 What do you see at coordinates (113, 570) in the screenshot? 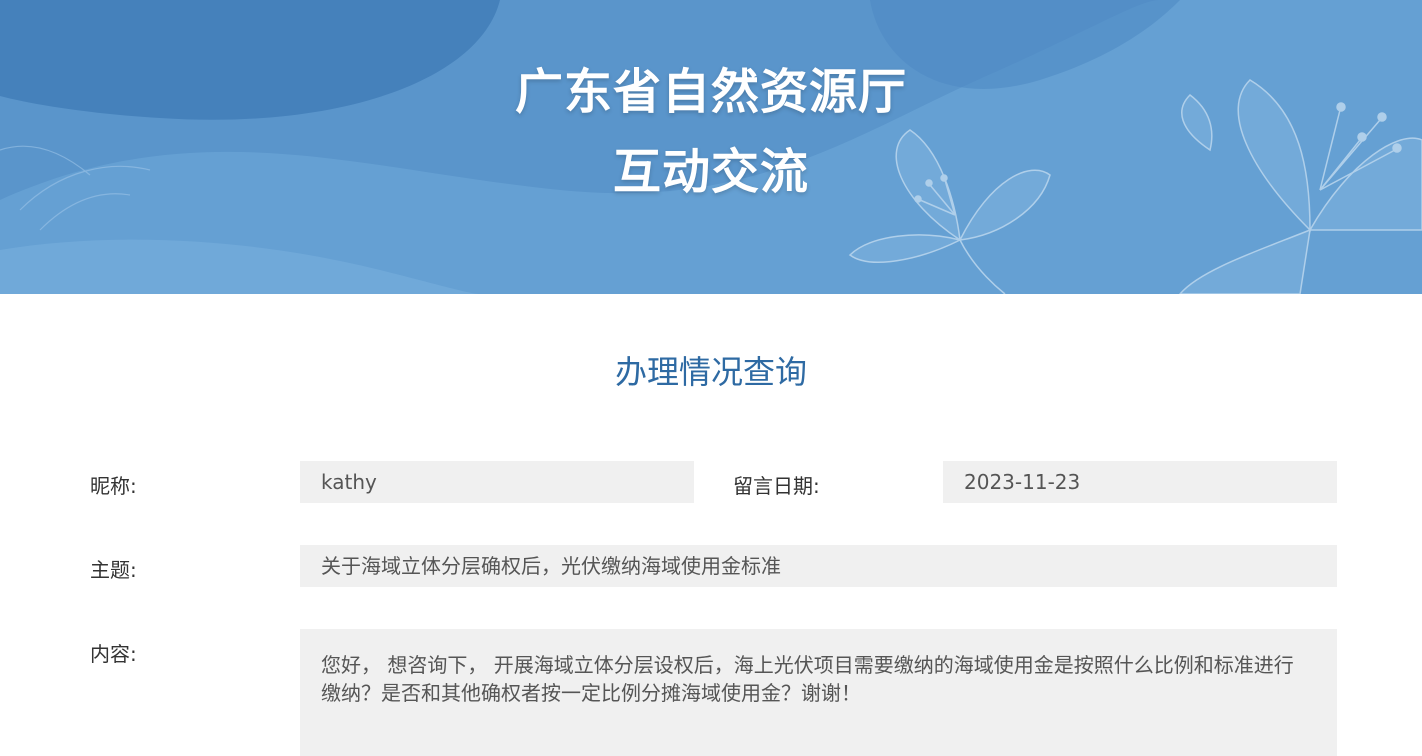
I see `subject-label: 主题:` at bounding box center [113, 570].